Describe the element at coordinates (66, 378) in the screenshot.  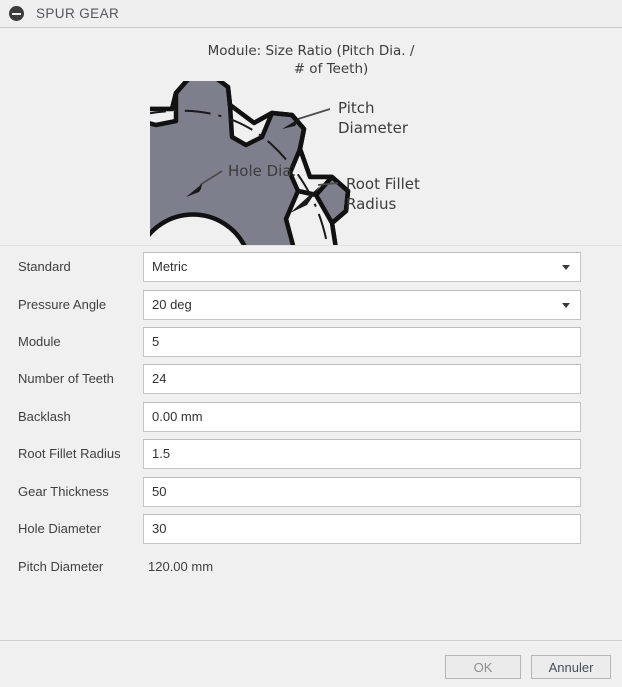
I see `label-number-of-teeth: Number of Teeth` at that location.